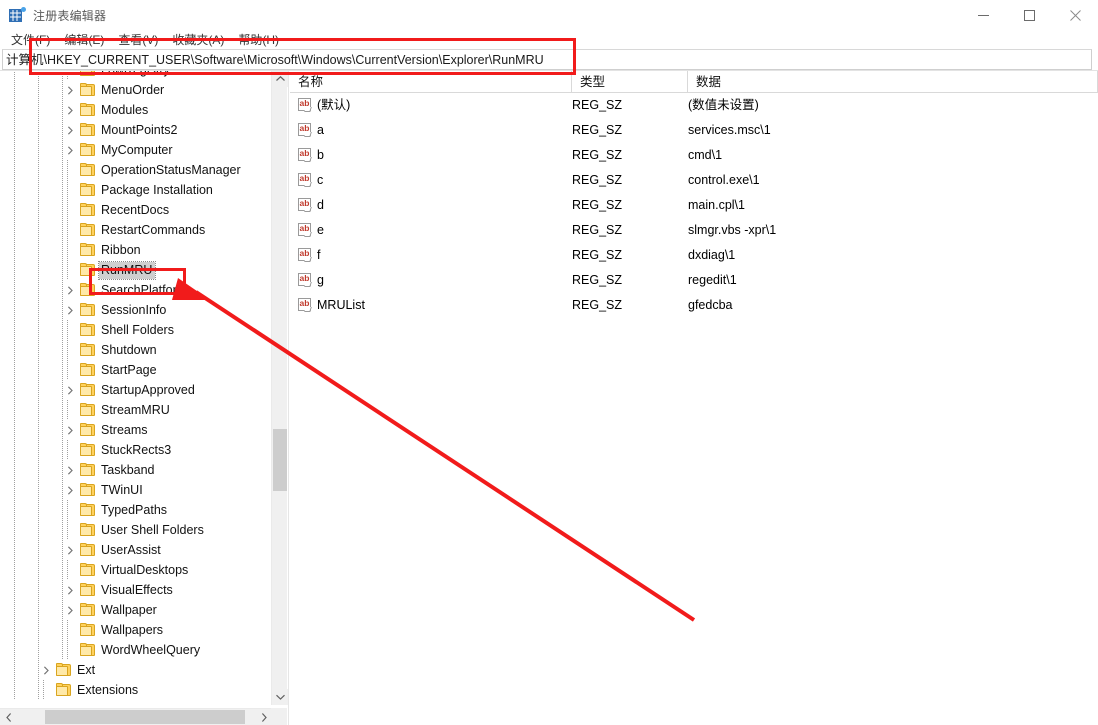 The height and width of the screenshot is (725, 1098). I want to click on tree-horizontal-scrollbar, so click(136, 716).